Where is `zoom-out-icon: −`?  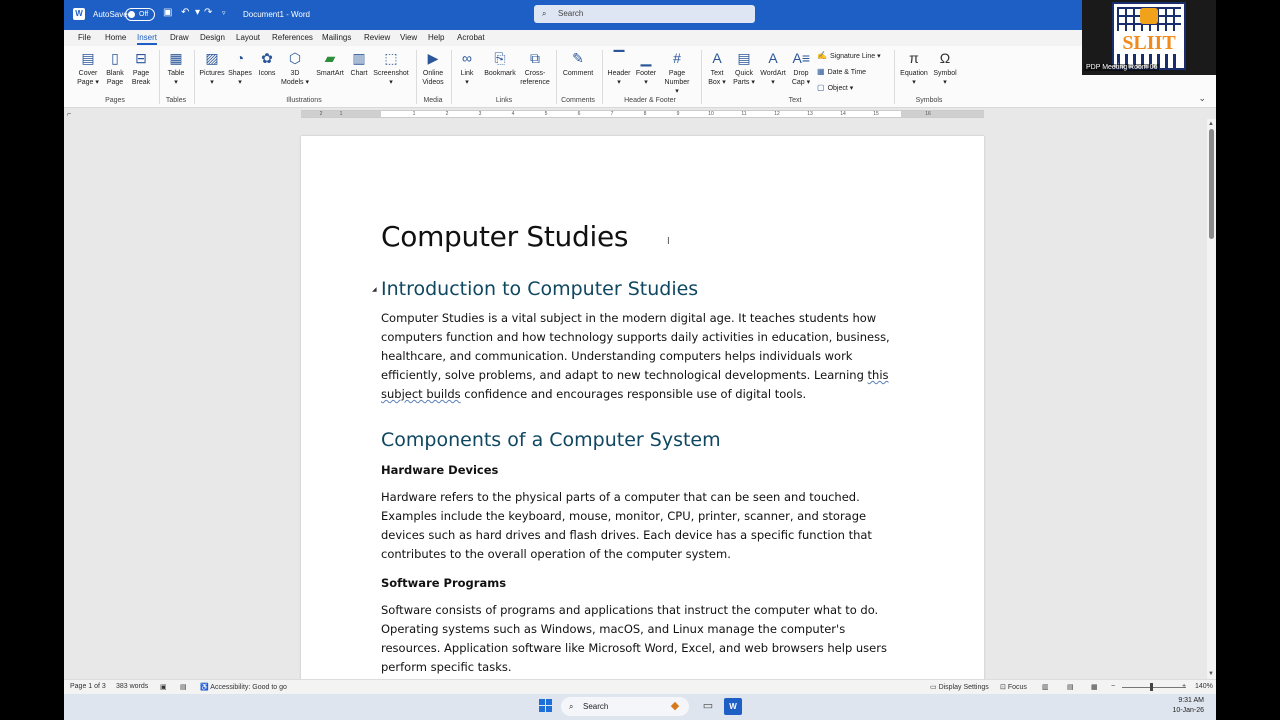 zoom-out-icon: − is located at coordinates (1113, 686).